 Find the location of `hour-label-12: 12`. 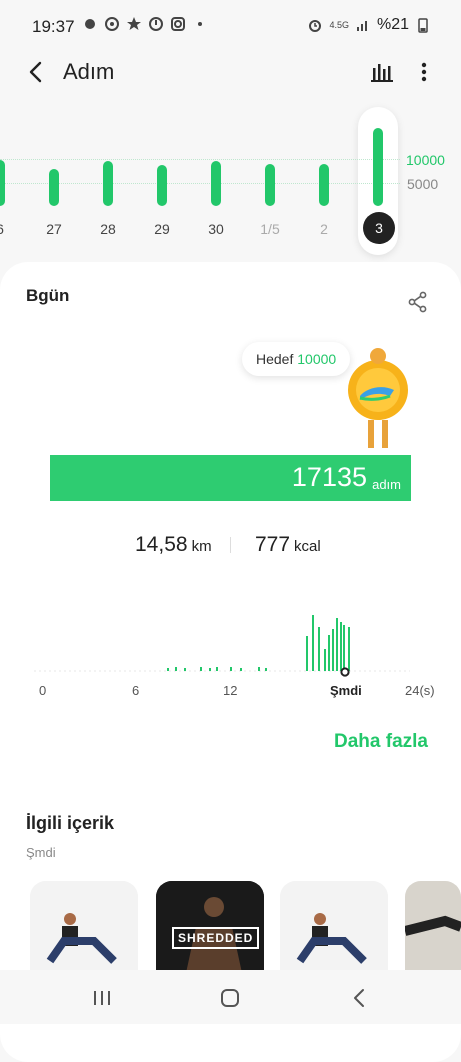

hour-label-12: 12 is located at coordinates (230, 690).